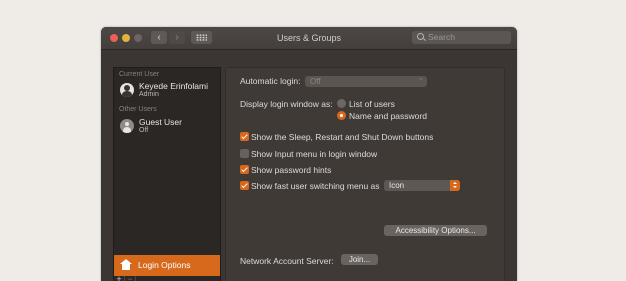 Image resolution: width=626 pixels, height=281 pixels. What do you see at coordinates (144, 130) in the screenshot?
I see `user-role: Off` at bounding box center [144, 130].